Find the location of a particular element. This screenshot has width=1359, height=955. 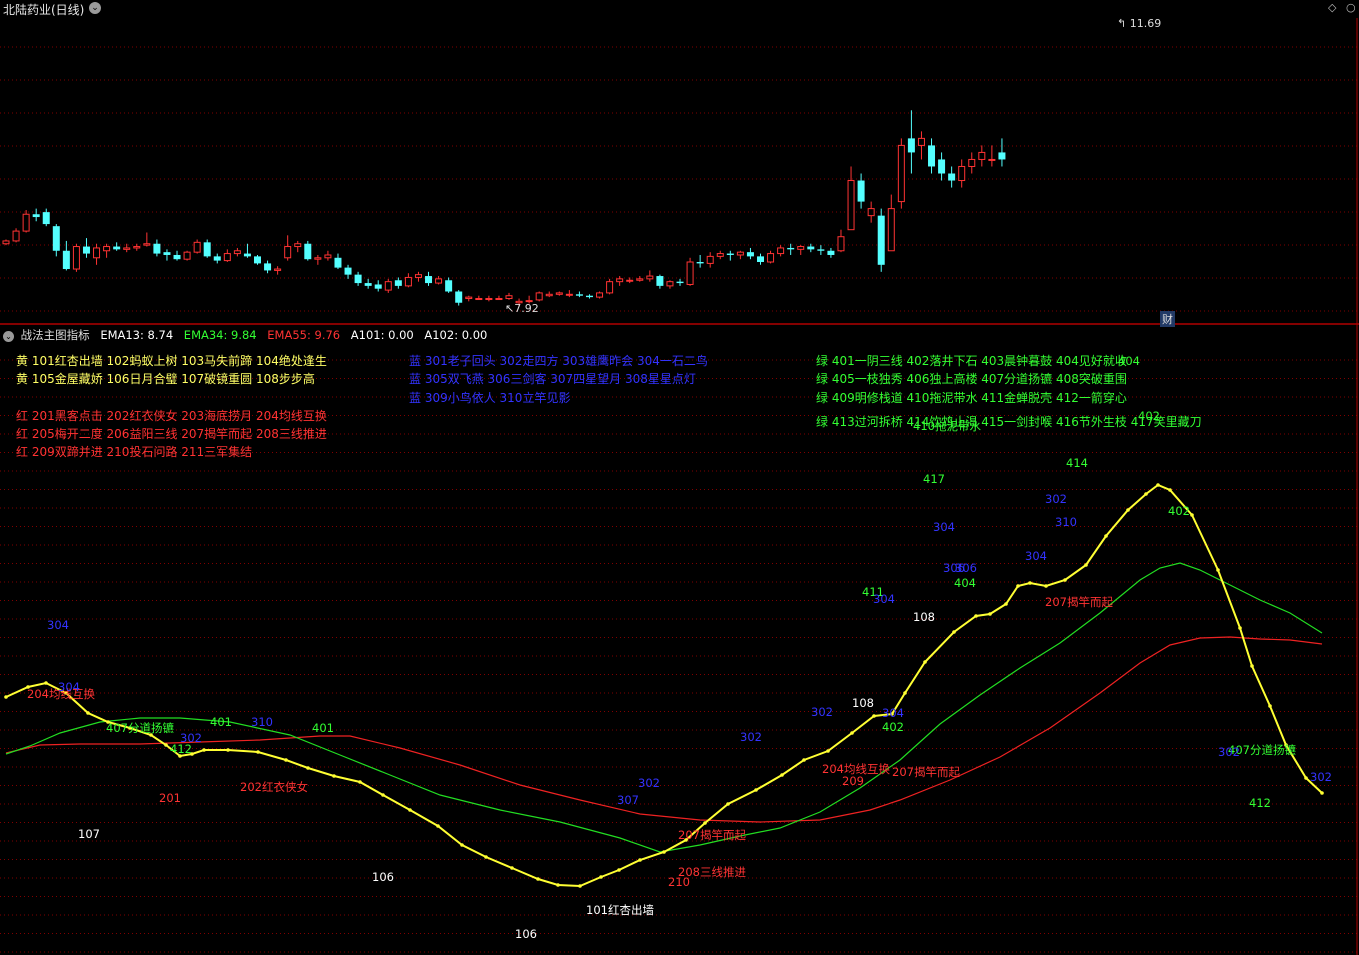

signal-label: 107 is located at coordinates (89, 834).